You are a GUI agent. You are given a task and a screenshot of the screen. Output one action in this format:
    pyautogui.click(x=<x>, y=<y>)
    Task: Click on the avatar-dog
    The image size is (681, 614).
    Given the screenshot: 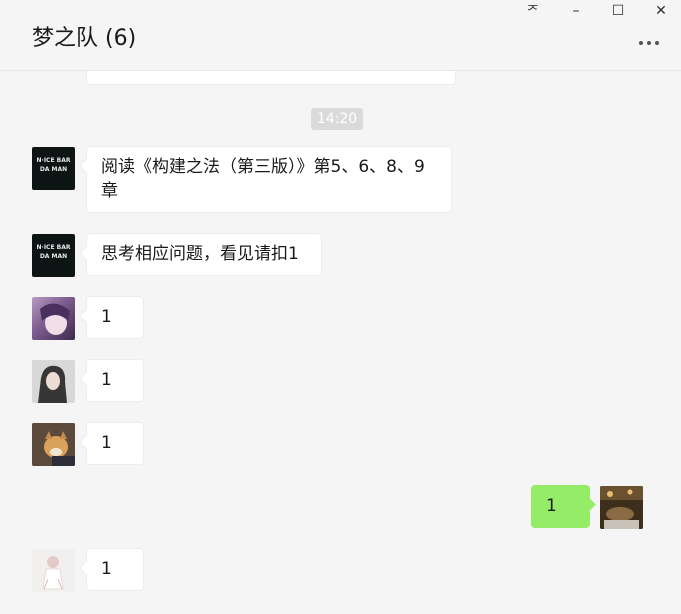 What is the action you would take?
    pyautogui.click(x=53, y=444)
    